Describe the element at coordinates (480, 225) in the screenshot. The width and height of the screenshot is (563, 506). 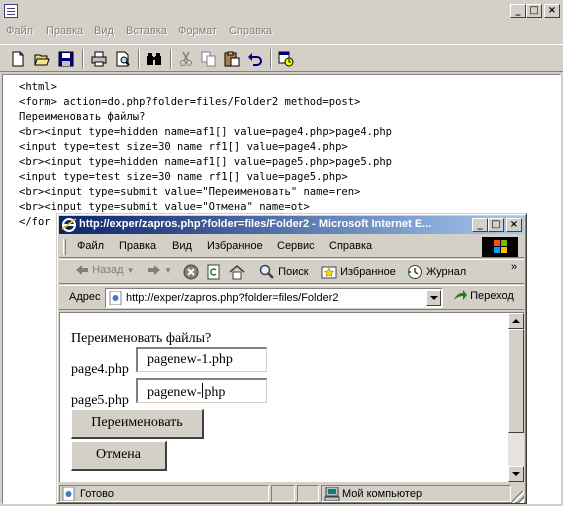
I see `ie-minimize-button: _` at that location.